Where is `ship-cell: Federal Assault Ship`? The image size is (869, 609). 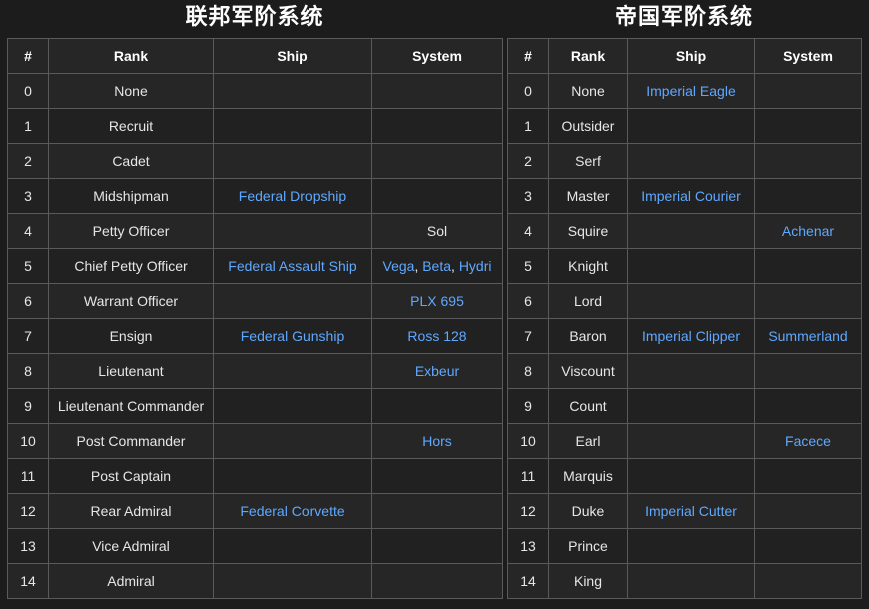 ship-cell: Federal Assault Ship is located at coordinates (292, 266).